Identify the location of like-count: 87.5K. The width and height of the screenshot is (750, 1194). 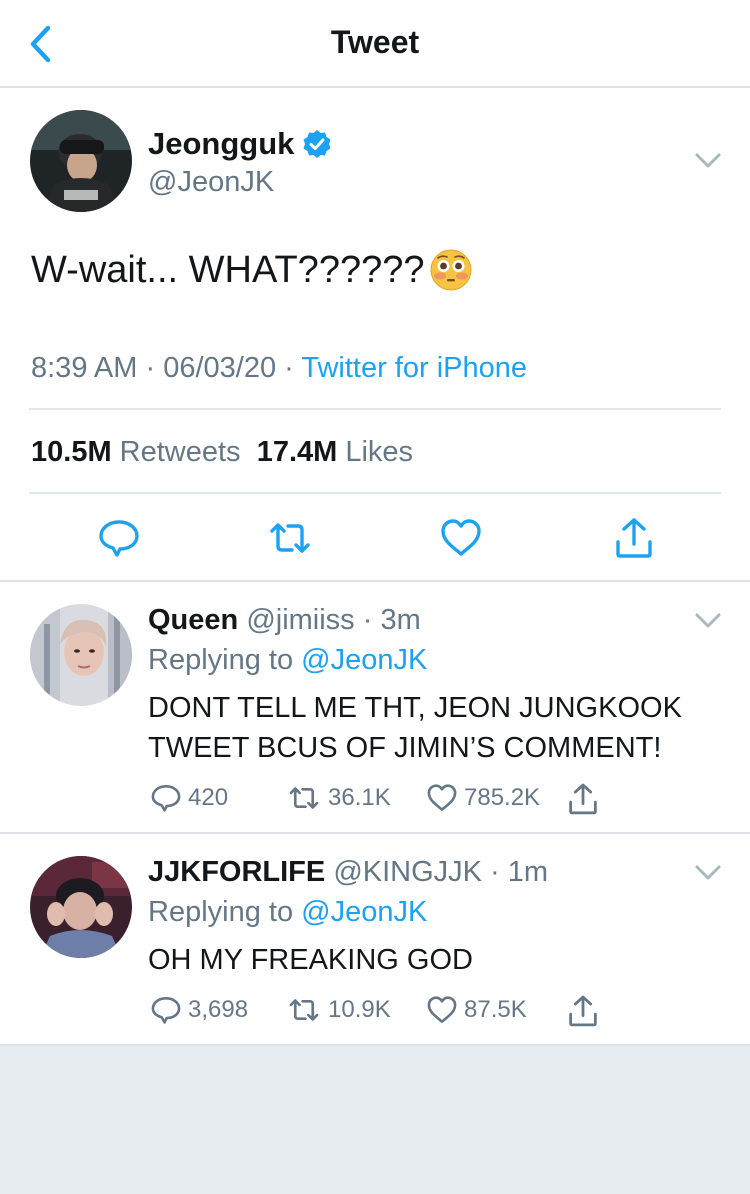
(495, 1009).